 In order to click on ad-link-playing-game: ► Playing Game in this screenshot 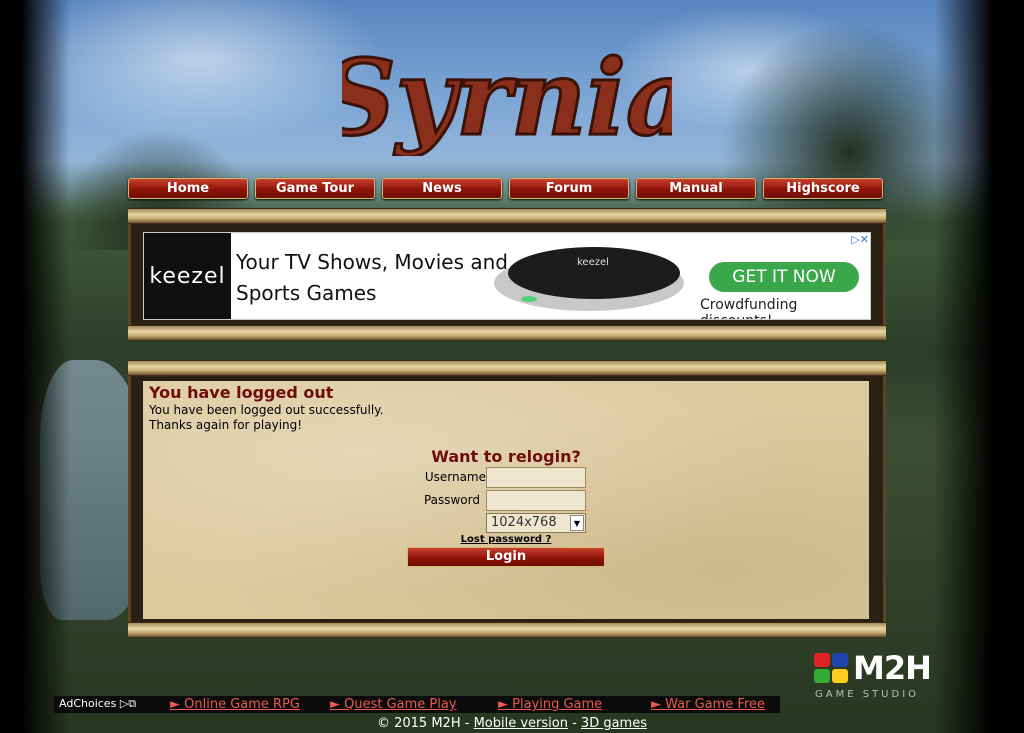, I will do `click(550, 704)`.